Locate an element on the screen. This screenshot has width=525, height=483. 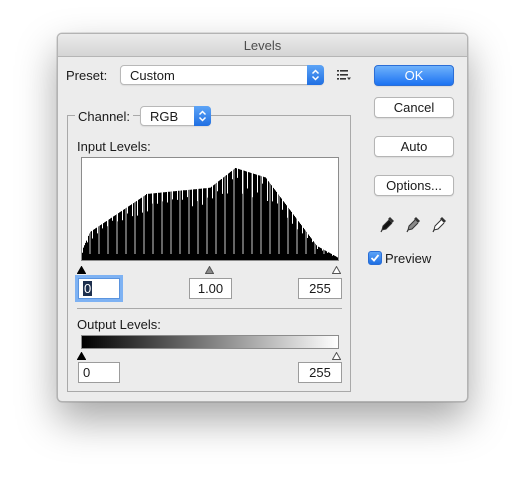
auto-button: Auto is located at coordinates (414, 146).